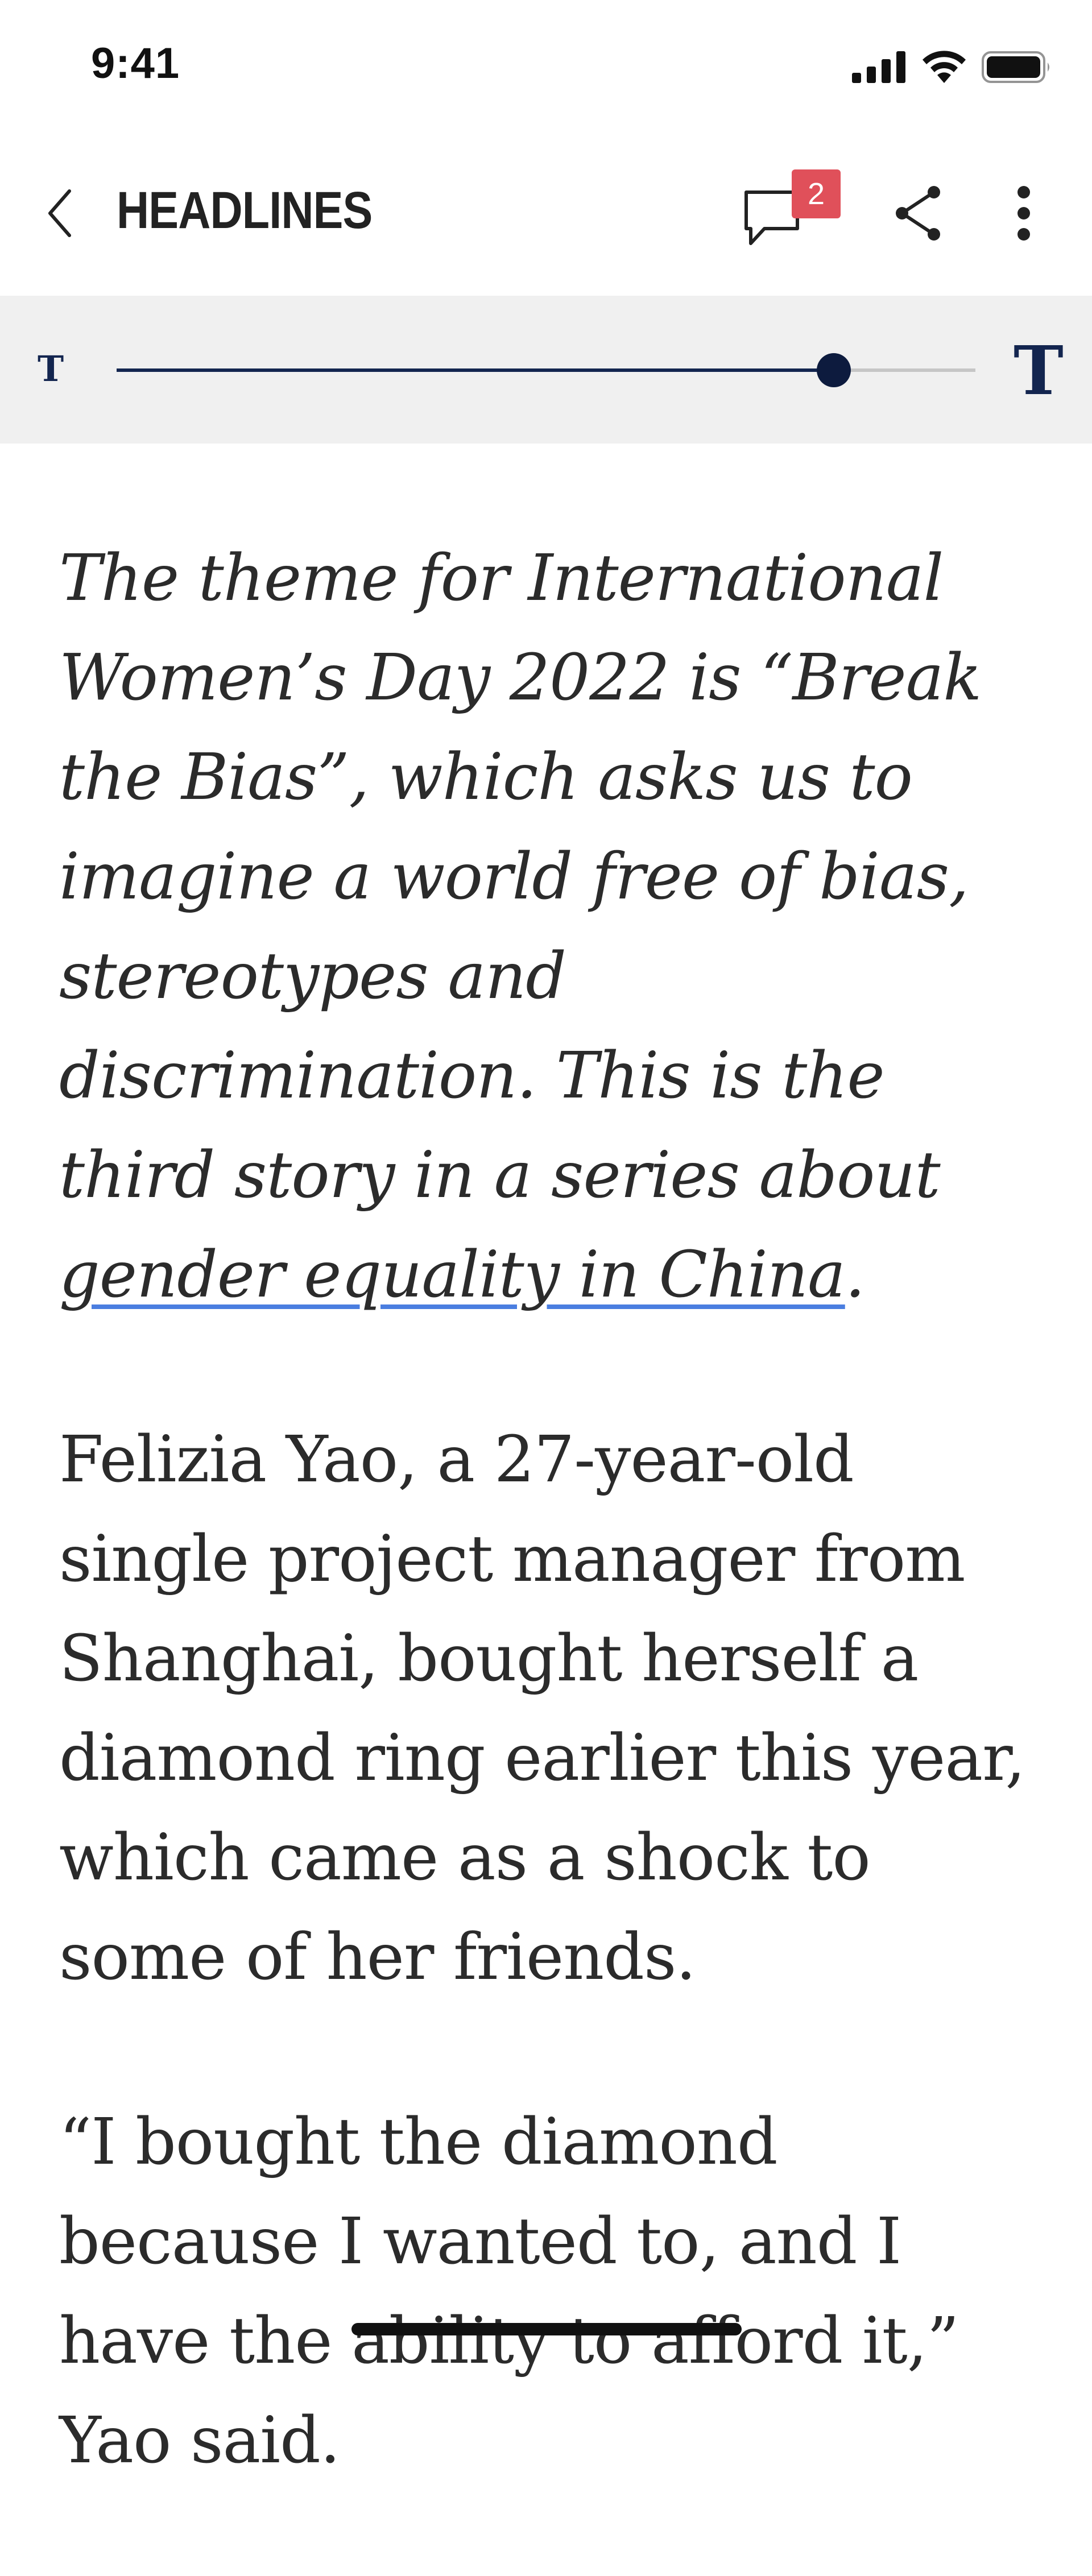  What do you see at coordinates (790, 212) in the screenshot?
I see `comments-button: 2` at bounding box center [790, 212].